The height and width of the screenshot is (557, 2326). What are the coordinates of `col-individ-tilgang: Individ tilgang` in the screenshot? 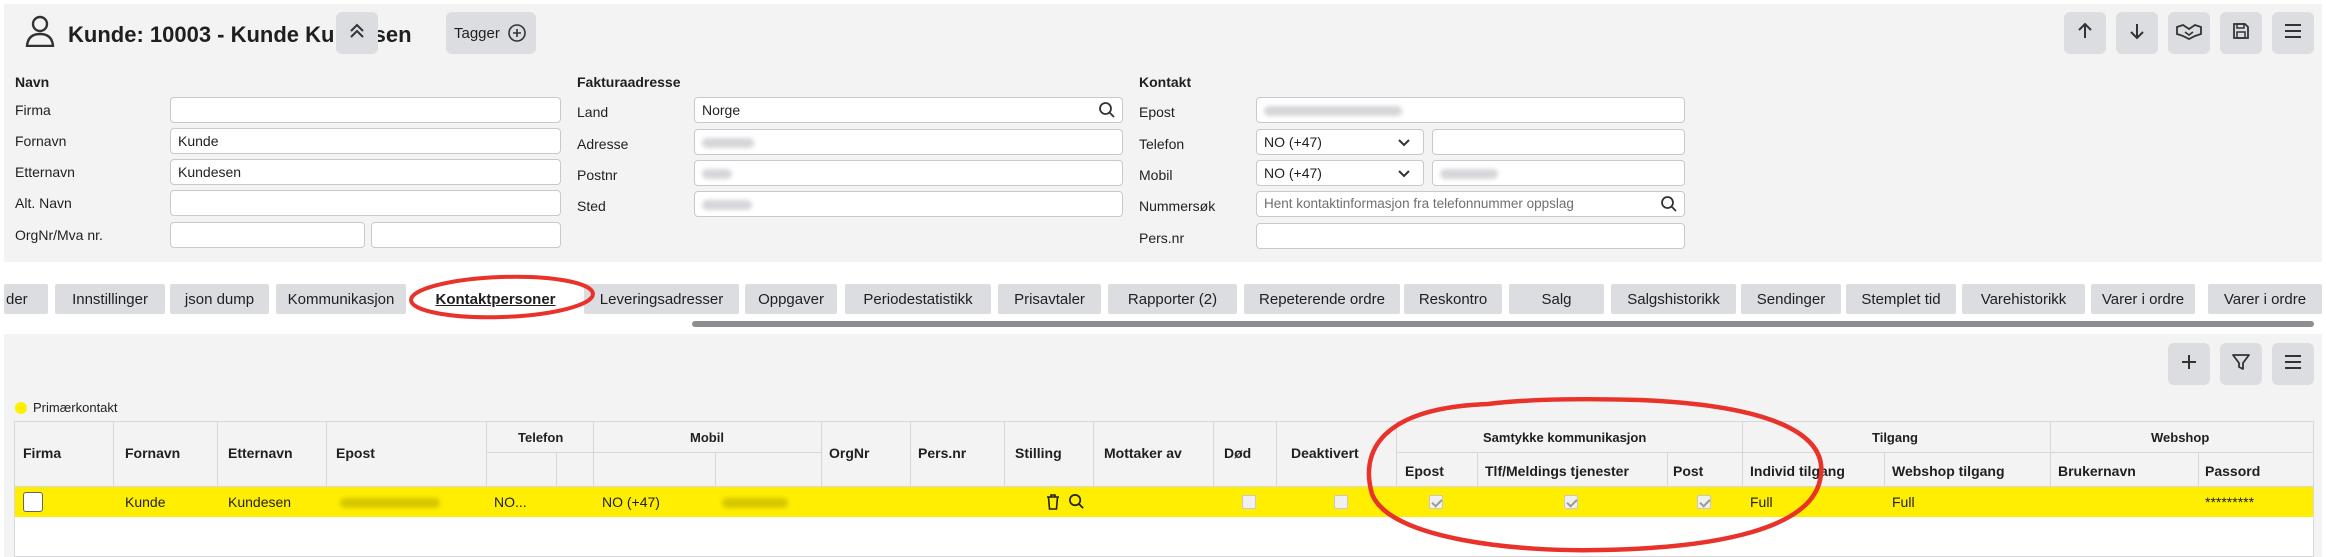 It's located at (1797, 471).